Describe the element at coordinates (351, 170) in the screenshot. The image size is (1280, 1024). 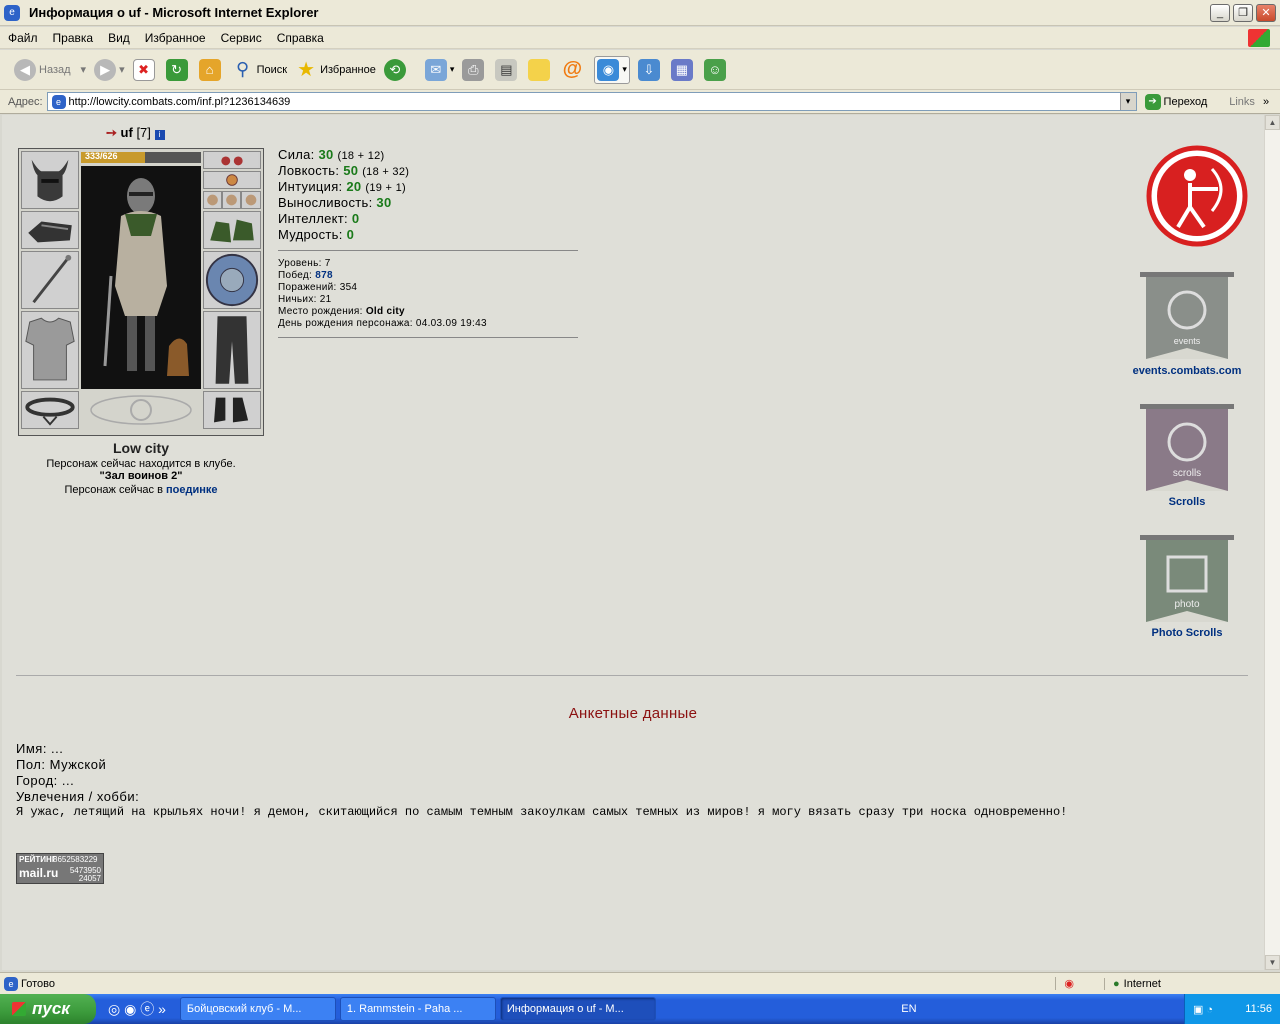
I see `stat-value: 50` at that location.